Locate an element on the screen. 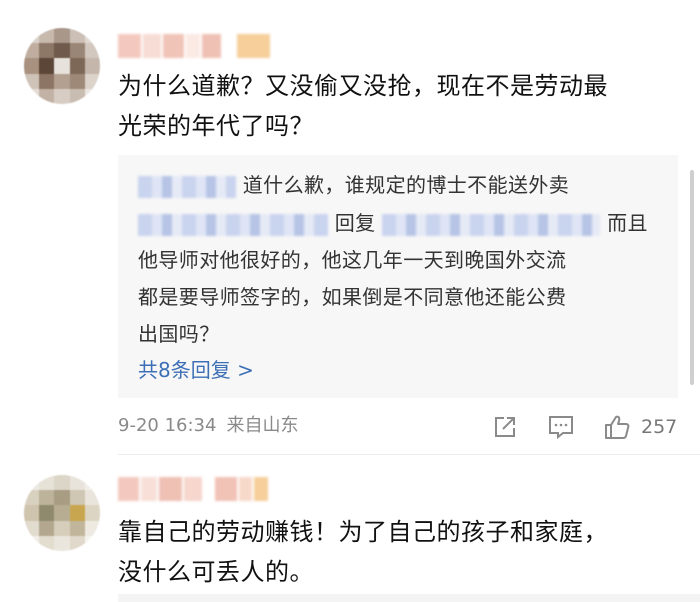  reply-to-label: 回复 is located at coordinates (355, 223).